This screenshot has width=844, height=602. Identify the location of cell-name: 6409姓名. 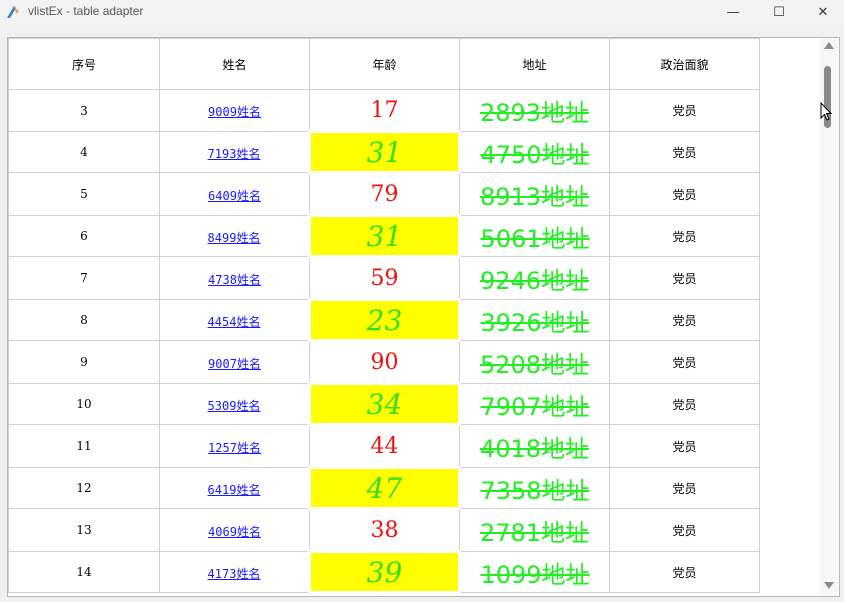
(234, 194).